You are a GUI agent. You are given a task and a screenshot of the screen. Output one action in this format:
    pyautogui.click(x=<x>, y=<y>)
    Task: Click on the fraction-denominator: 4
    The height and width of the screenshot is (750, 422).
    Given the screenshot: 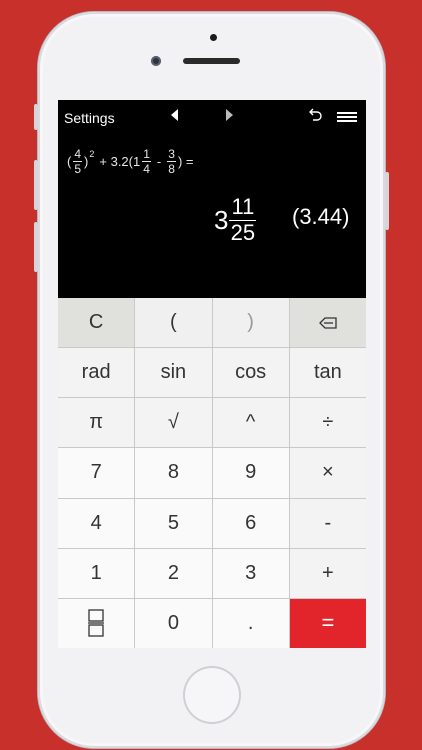 What is the action you would take?
    pyautogui.click(x=146, y=169)
    